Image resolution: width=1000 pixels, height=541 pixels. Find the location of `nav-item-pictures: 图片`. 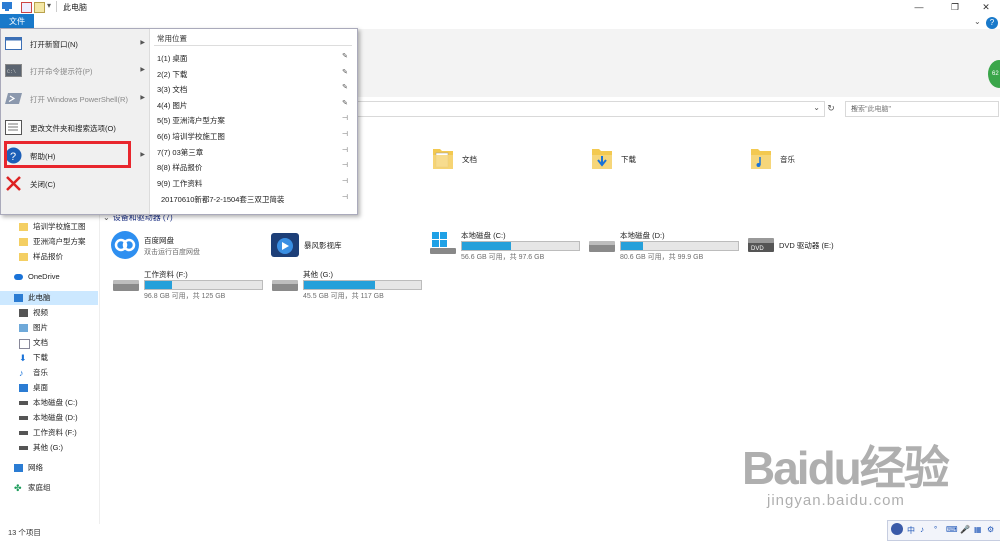

nav-item-pictures: 图片 is located at coordinates (49, 328).